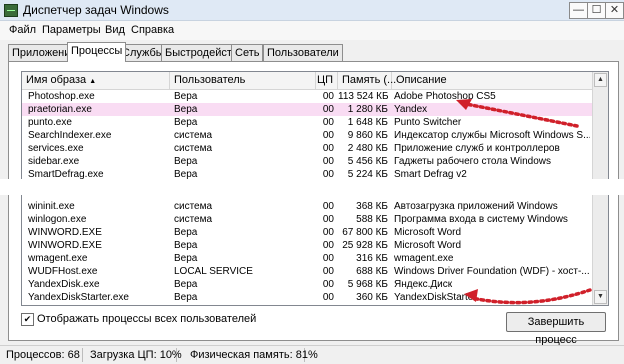 This screenshot has height=364, width=624. I want to click on column-image-name: Имя образа ▲, so click(96, 80).